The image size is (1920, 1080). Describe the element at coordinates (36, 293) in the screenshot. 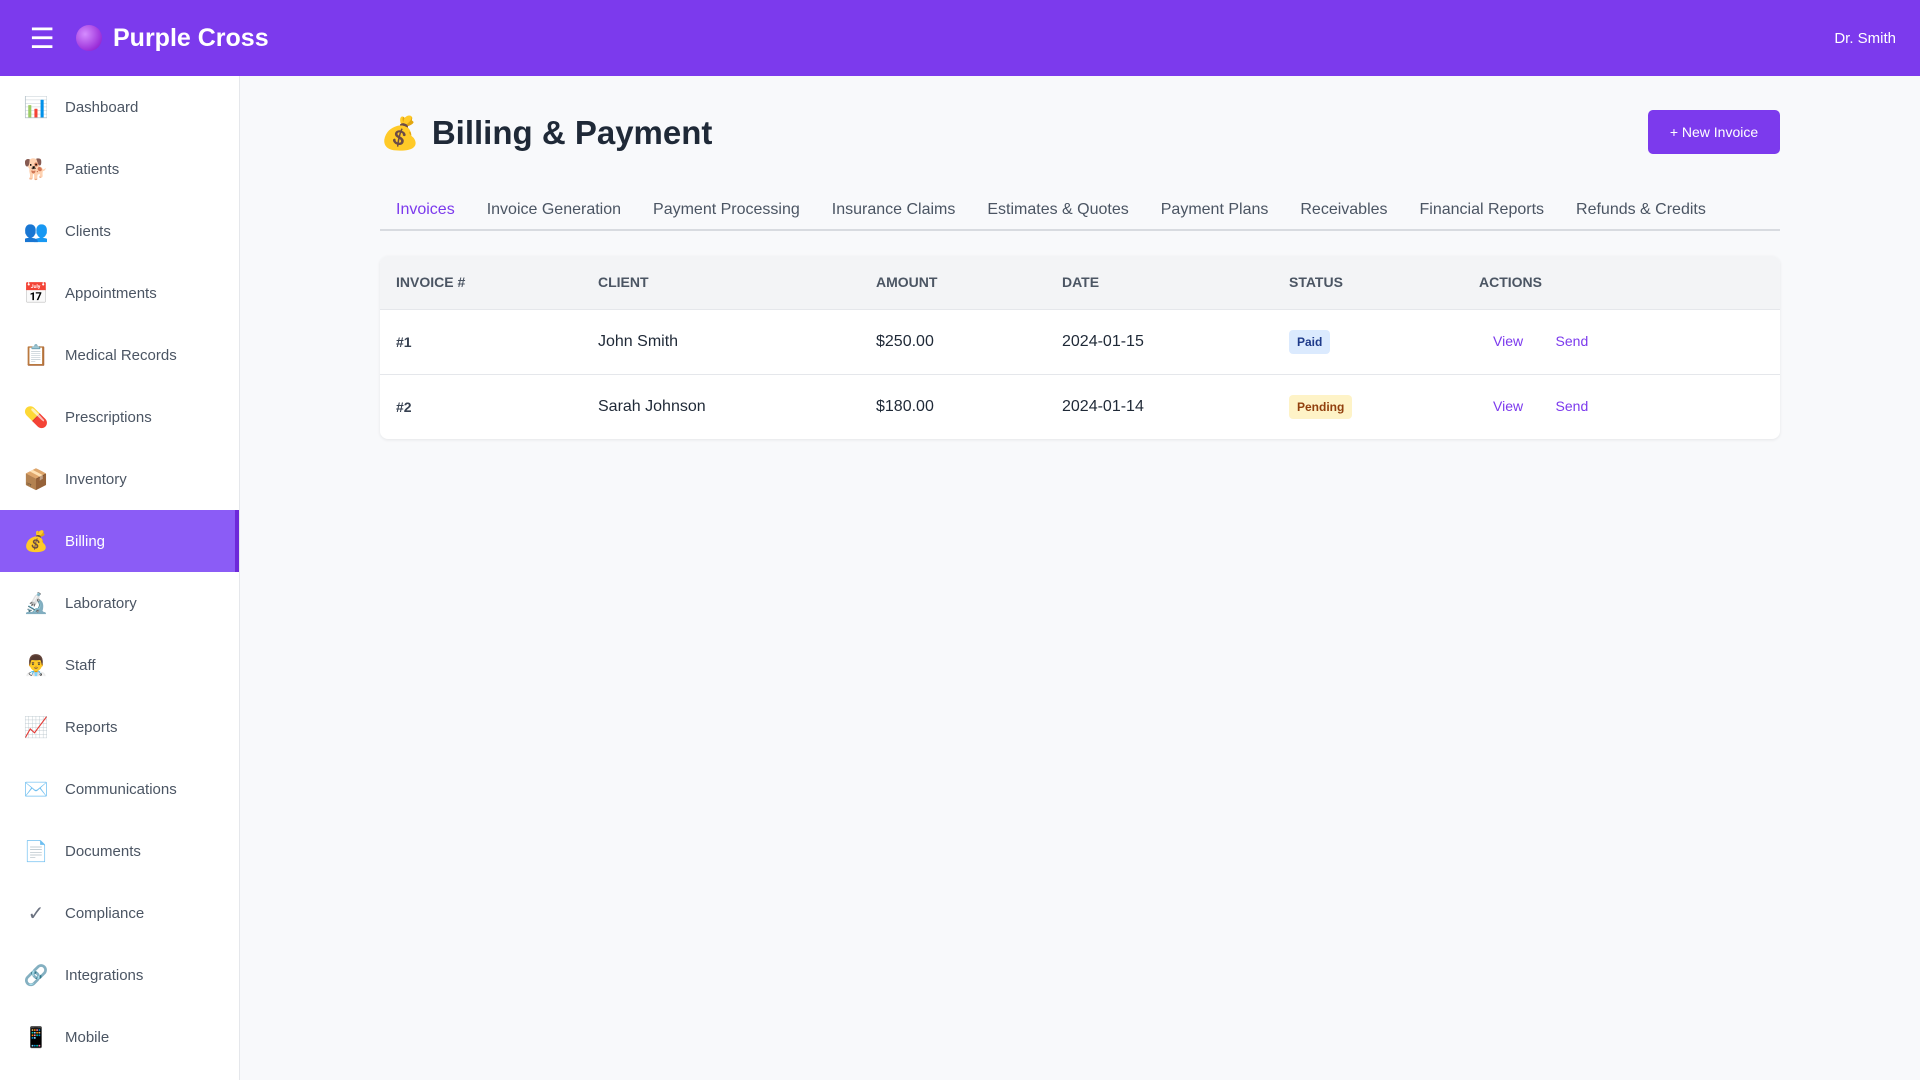

I see `calendar-icon: 📅` at that location.